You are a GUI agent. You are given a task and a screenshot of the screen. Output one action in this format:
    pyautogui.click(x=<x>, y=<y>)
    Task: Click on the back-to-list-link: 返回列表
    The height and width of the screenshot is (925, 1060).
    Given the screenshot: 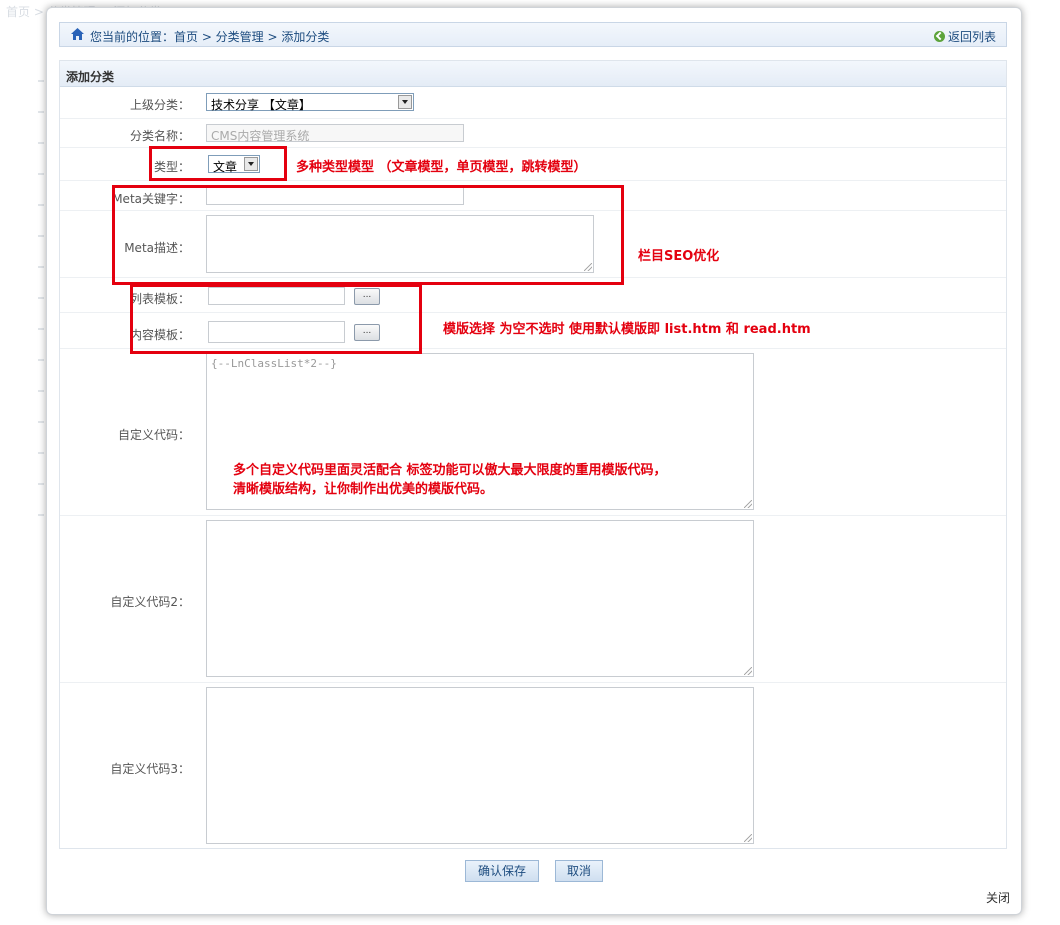 What is the action you would take?
    pyautogui.click(x=964, y=36)
    